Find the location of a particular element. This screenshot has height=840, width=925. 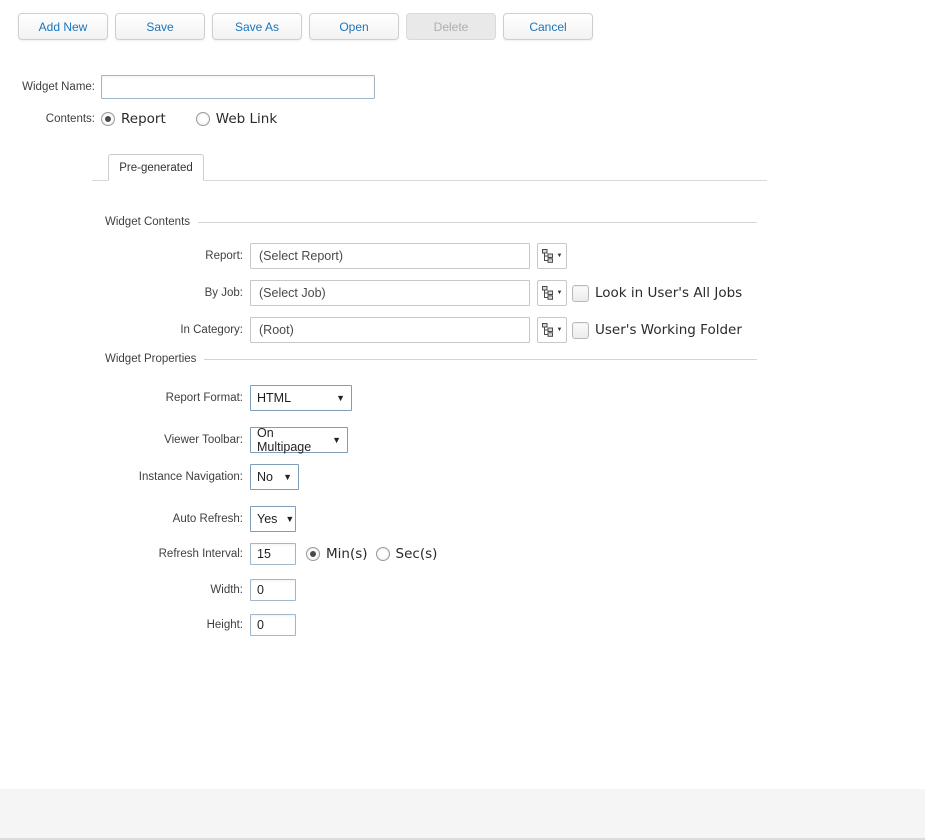

look-in-users-all-jobs-checkbox is located at coordinates (580, 293).